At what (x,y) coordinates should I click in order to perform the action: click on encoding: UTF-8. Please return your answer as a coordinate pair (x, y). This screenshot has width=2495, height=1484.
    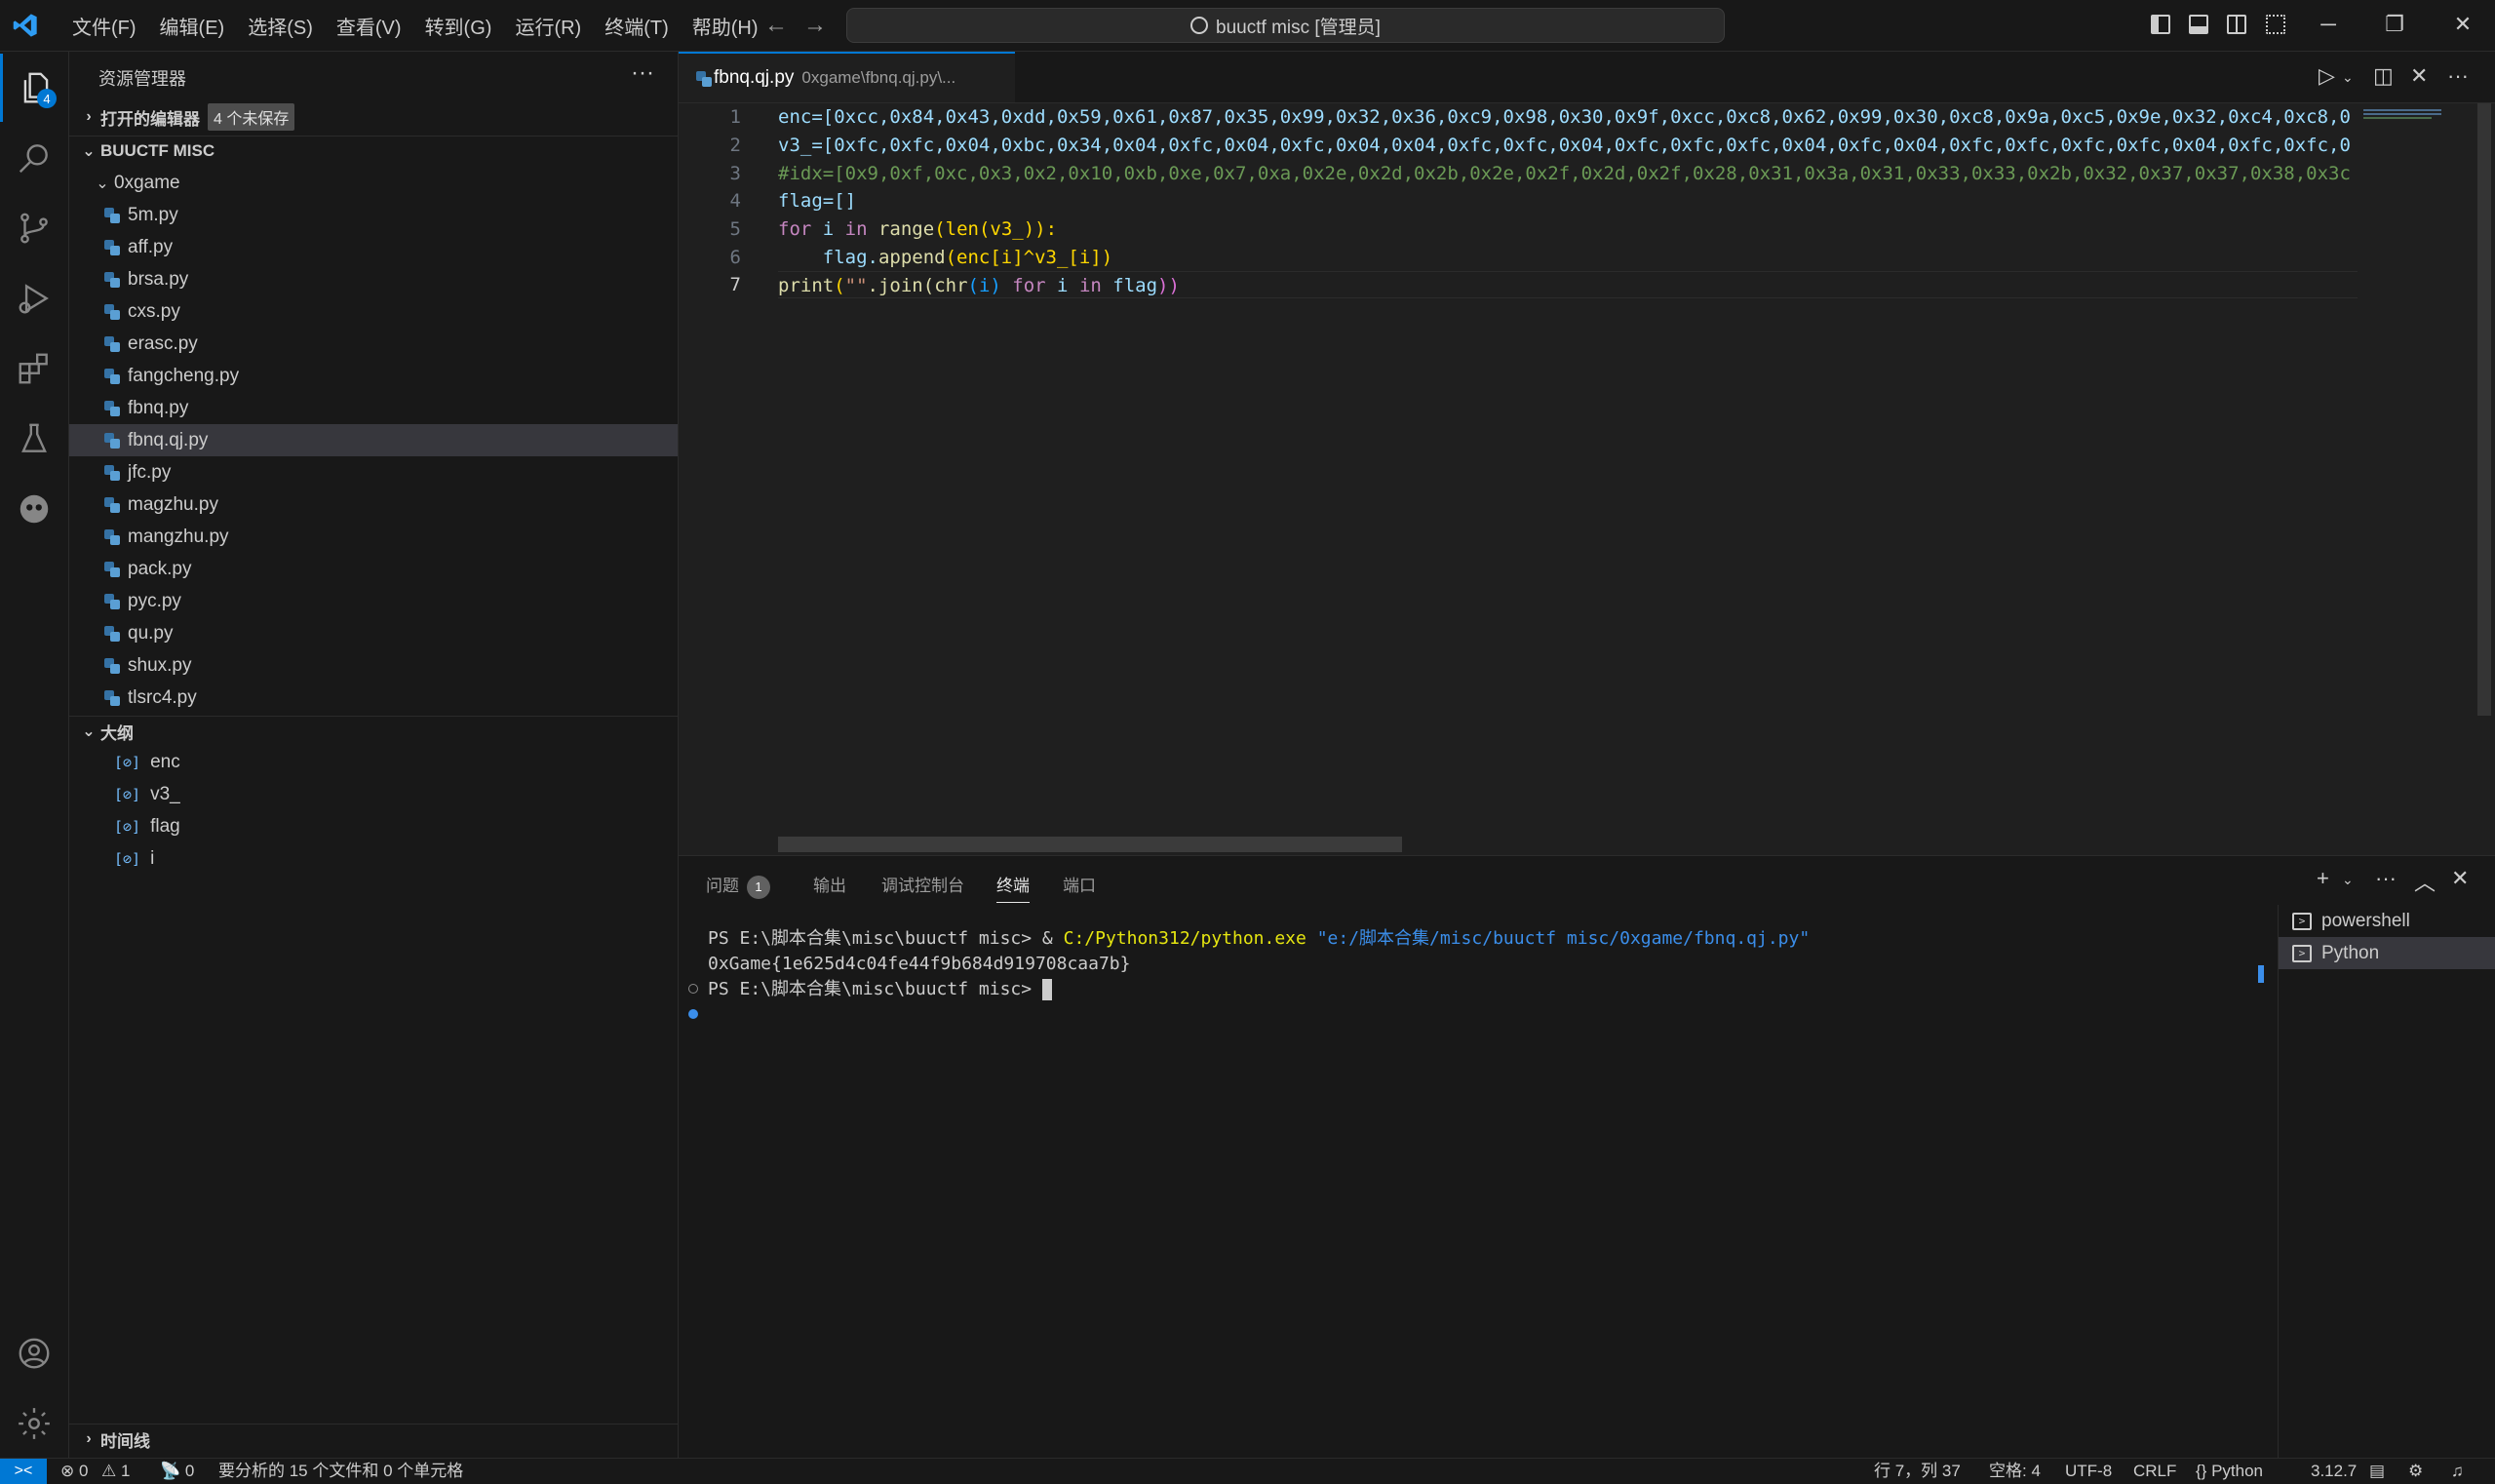
    Looking at the image, I should click on (2088, 1471).